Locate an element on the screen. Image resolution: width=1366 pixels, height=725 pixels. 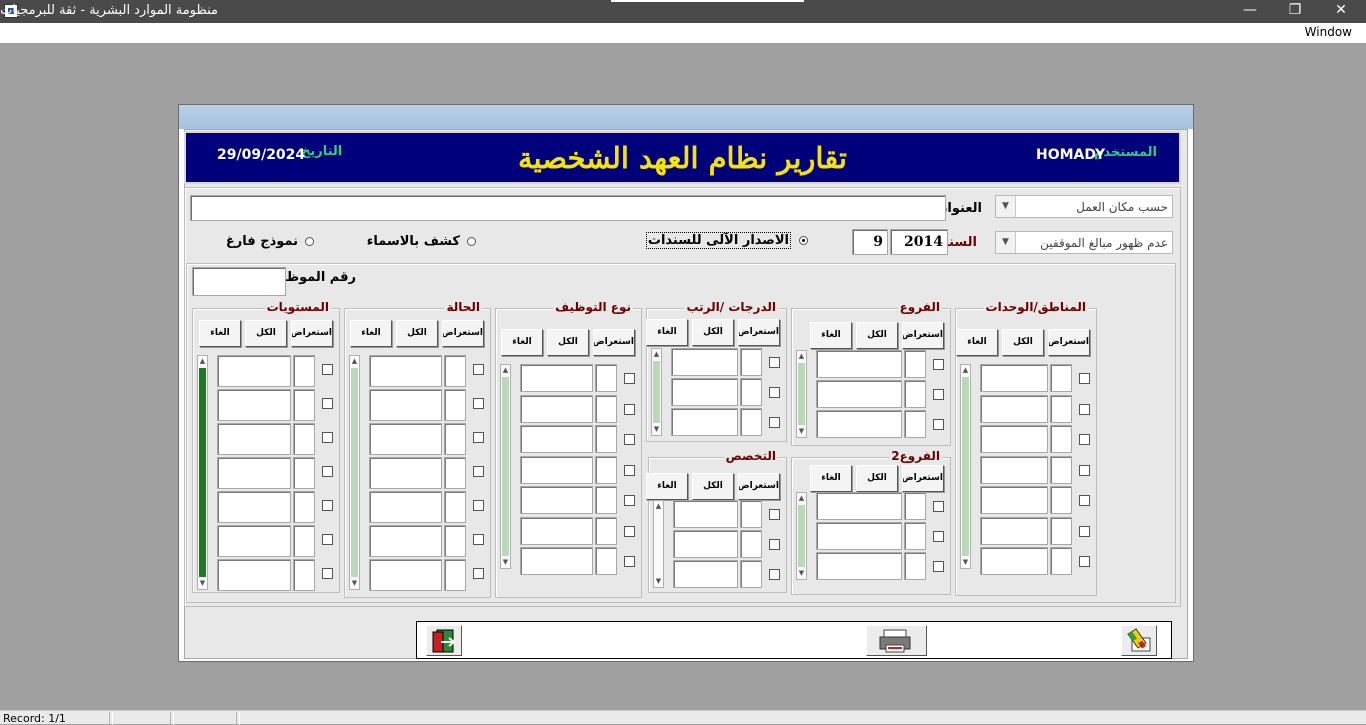
minimize-button: — is located at coordinates (1250, 11).